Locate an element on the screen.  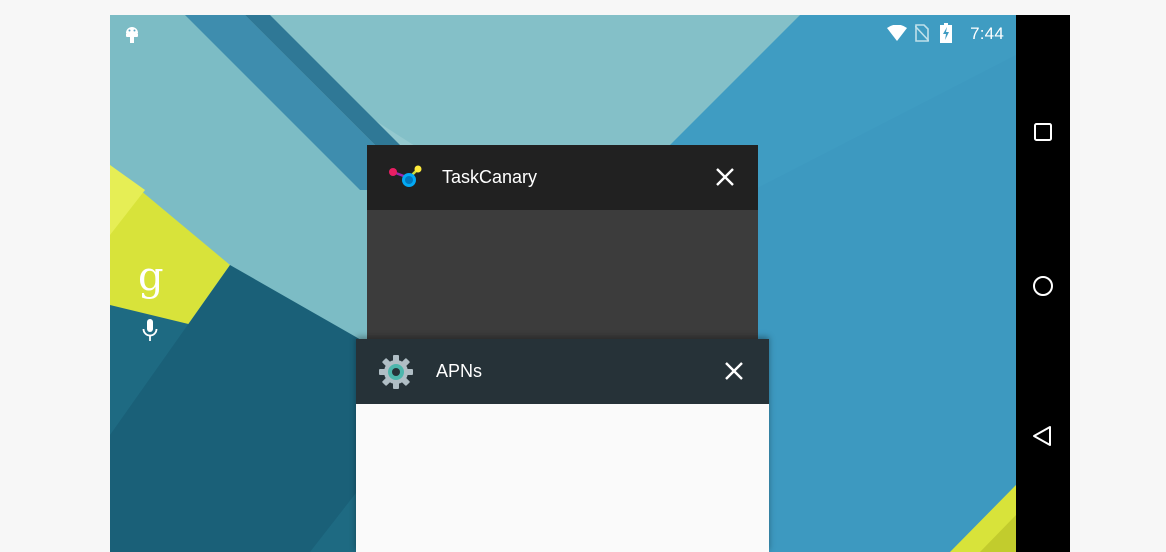
home-circle-icon is located at coordinates (1043, 286).